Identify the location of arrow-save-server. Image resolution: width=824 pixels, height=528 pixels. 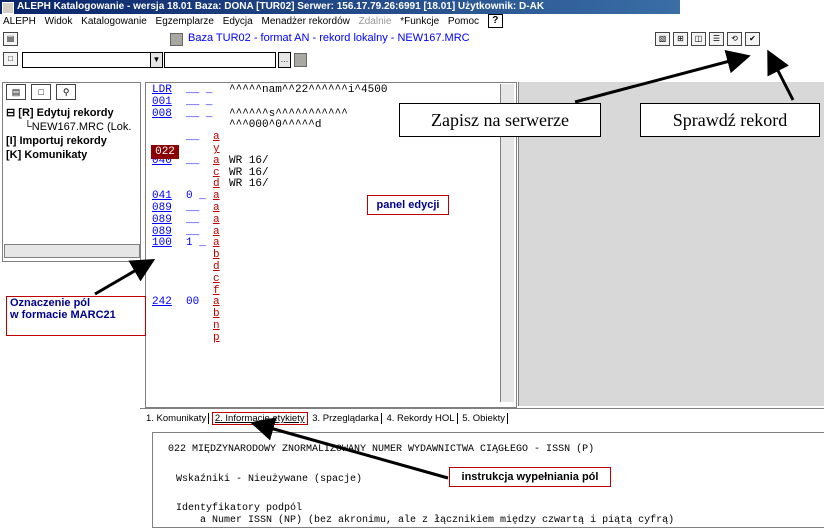
(662, 77).